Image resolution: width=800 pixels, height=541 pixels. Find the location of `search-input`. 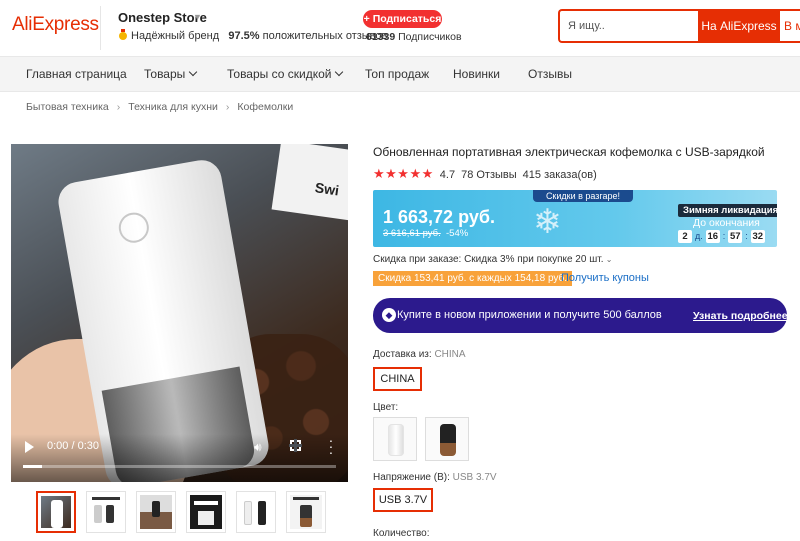

search-input is located at coordinates (632, 26).